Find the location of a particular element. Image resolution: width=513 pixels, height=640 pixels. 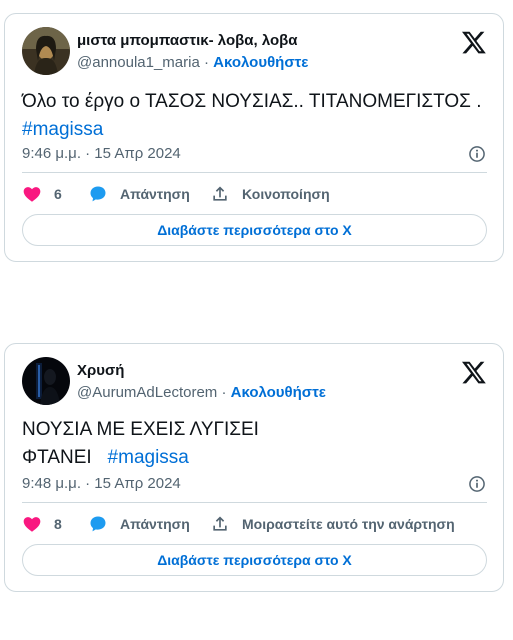

timestamp: 9:46 μ.μ. · 15 Απρ 2024 is located at coordinates (101, 153).